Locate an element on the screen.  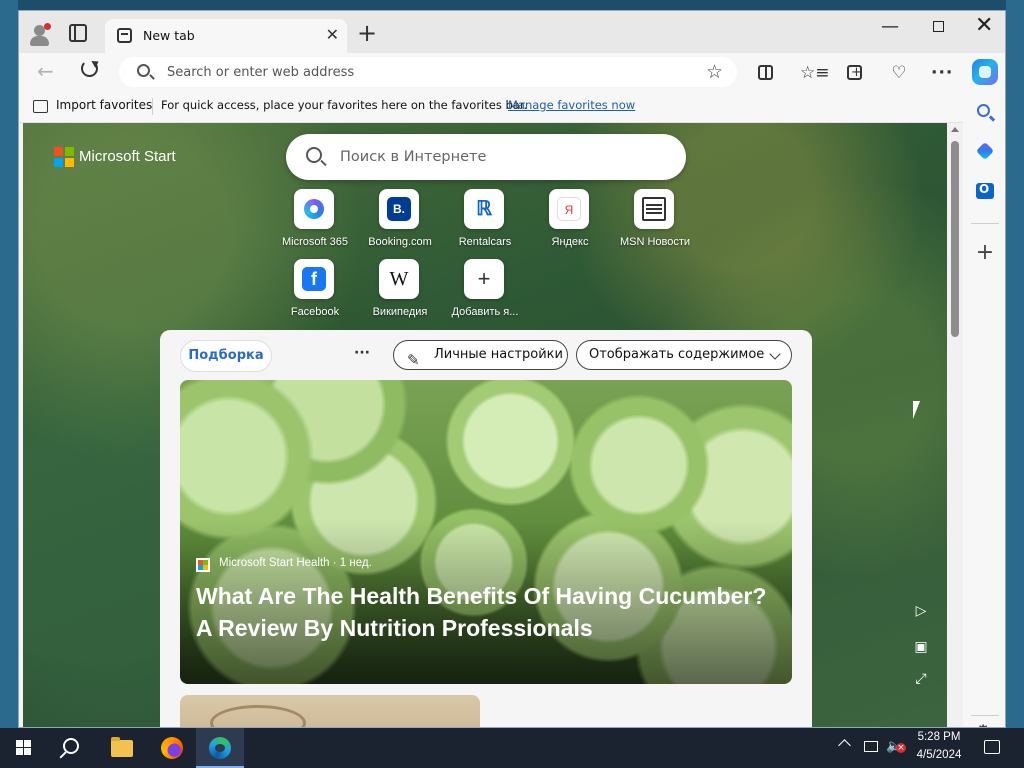
content-display-dropdown: Отображать содержимое is located at coordinates (684, 355).